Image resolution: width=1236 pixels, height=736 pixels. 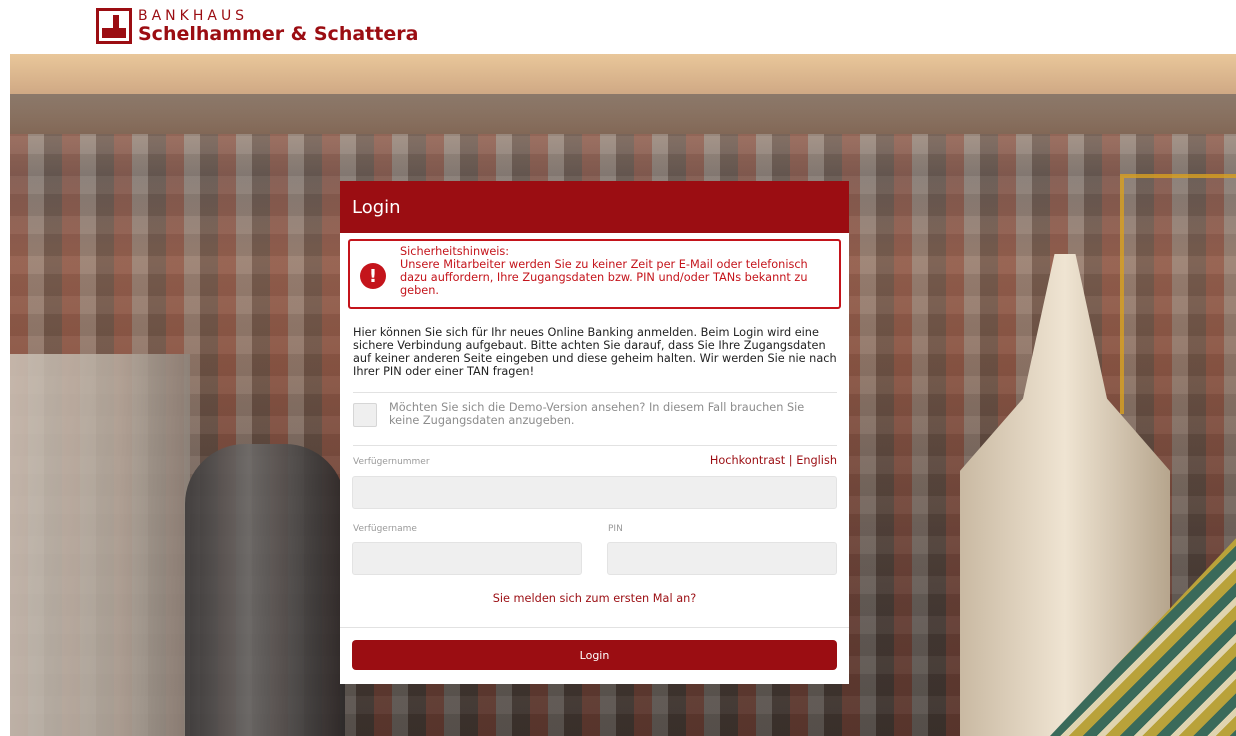 I want to click on account-number-input, so click(x=594, y=492).